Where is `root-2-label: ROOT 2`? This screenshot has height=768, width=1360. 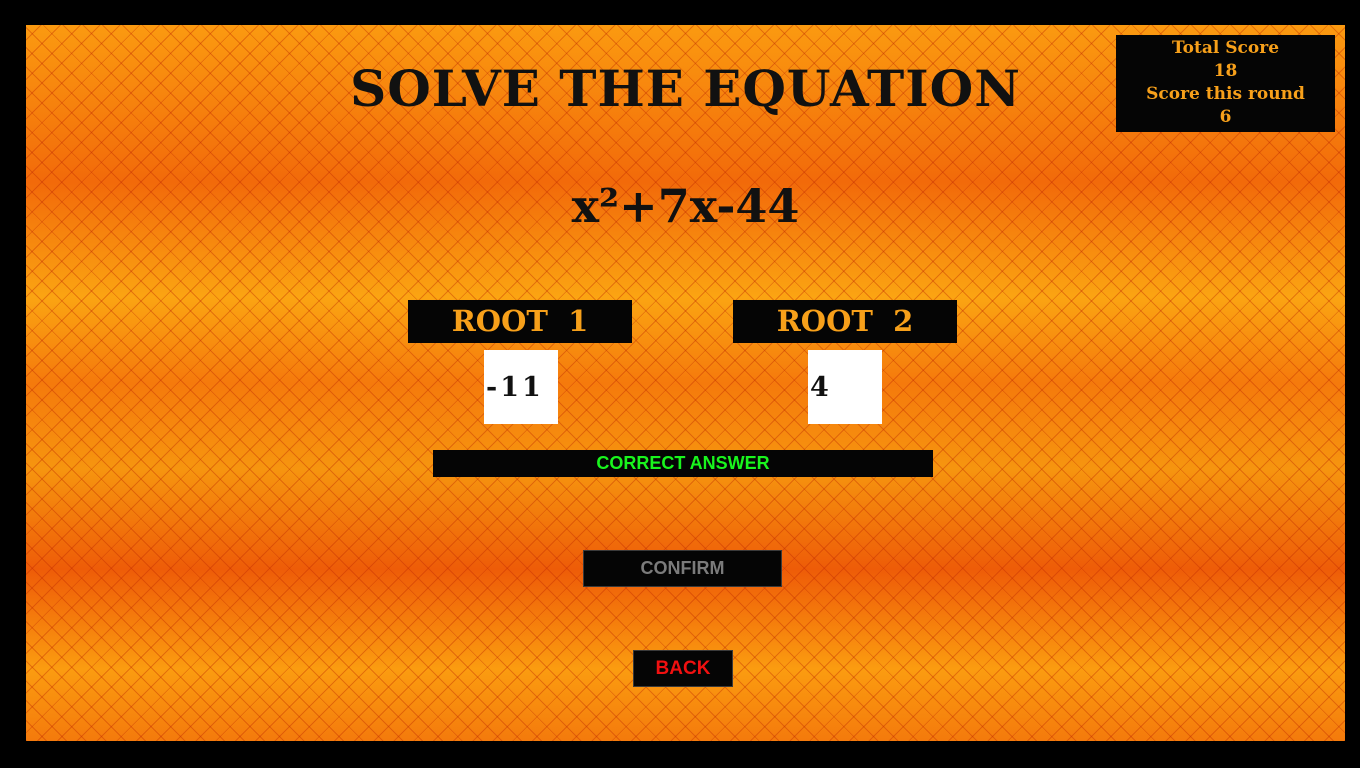
root-2-label: ROOT 2 is located at coordinates (845, 321).